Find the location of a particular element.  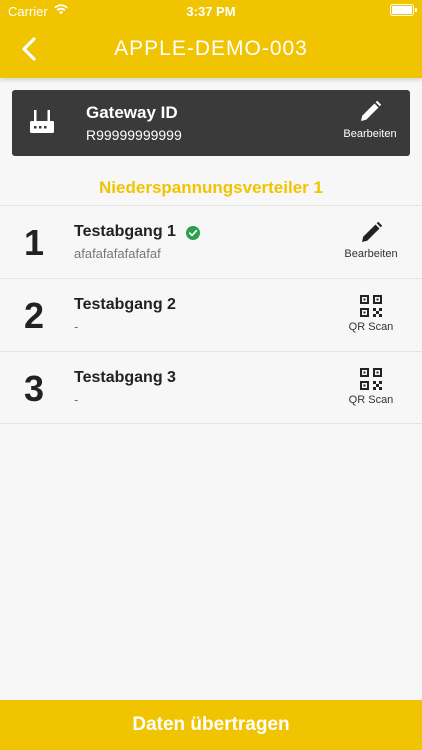

gateway-card: Gateway ID R99999999999 Bearbeiten is located at coordinates (211, 123).